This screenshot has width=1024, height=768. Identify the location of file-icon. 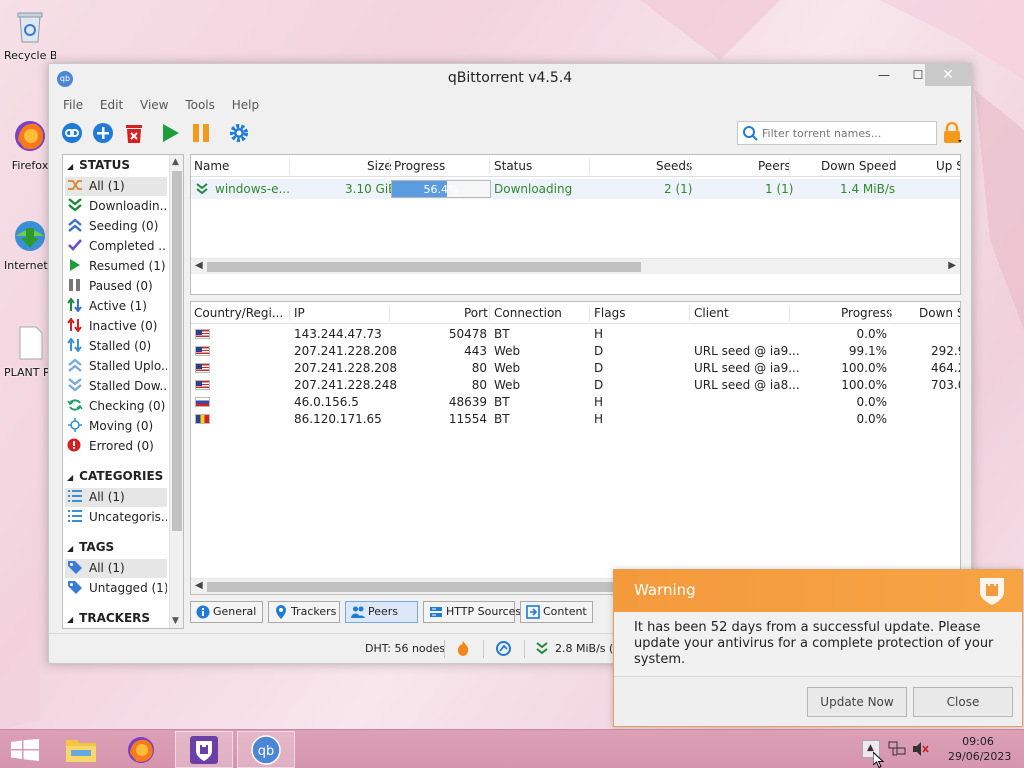
(31, 343).